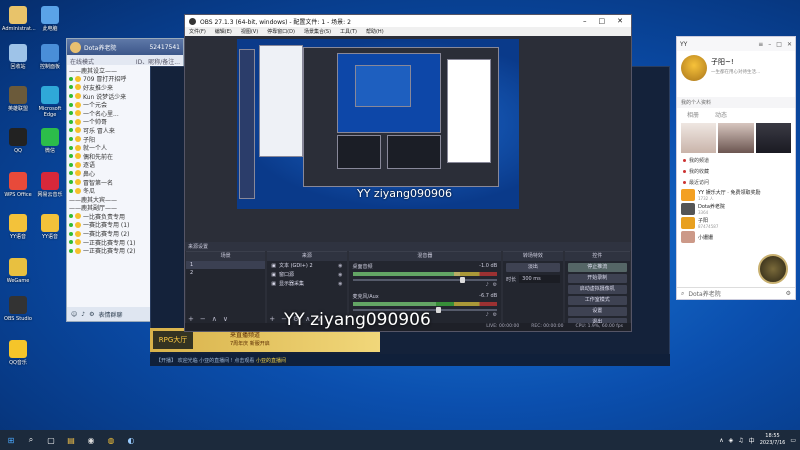 The image size is (800, 450). What do you see at coordinates (597, 278) in the screenshot?
I see `control-button: 开始录制` at bounding box center [597, 278].